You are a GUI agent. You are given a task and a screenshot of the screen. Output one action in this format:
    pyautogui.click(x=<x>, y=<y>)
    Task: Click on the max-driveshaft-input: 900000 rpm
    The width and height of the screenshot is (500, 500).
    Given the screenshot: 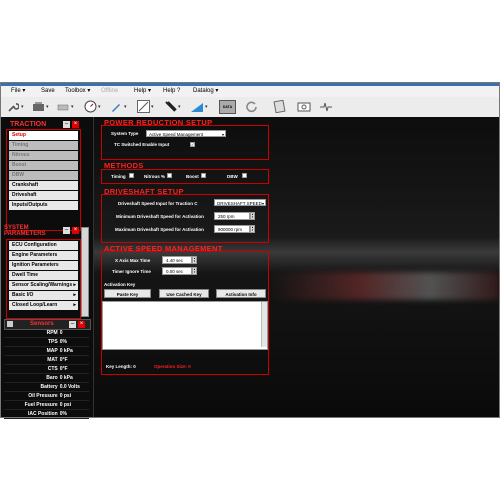 What is the action you would take?
    pyautogui.click(x=232, y=229)
    